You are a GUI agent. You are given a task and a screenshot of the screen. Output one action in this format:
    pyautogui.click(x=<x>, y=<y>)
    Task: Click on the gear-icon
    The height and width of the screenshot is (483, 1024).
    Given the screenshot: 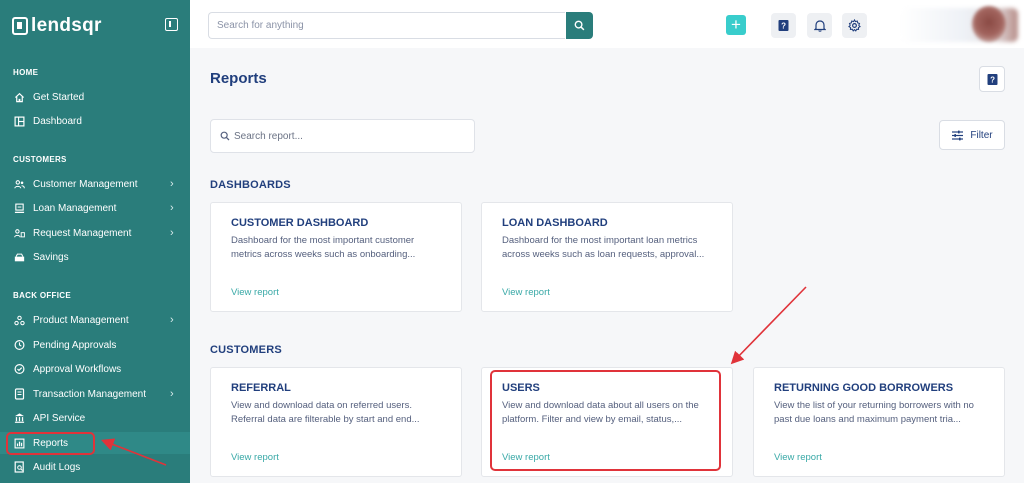 What is the action you would take?
    pyautogui.click(x=854, y=25)
    